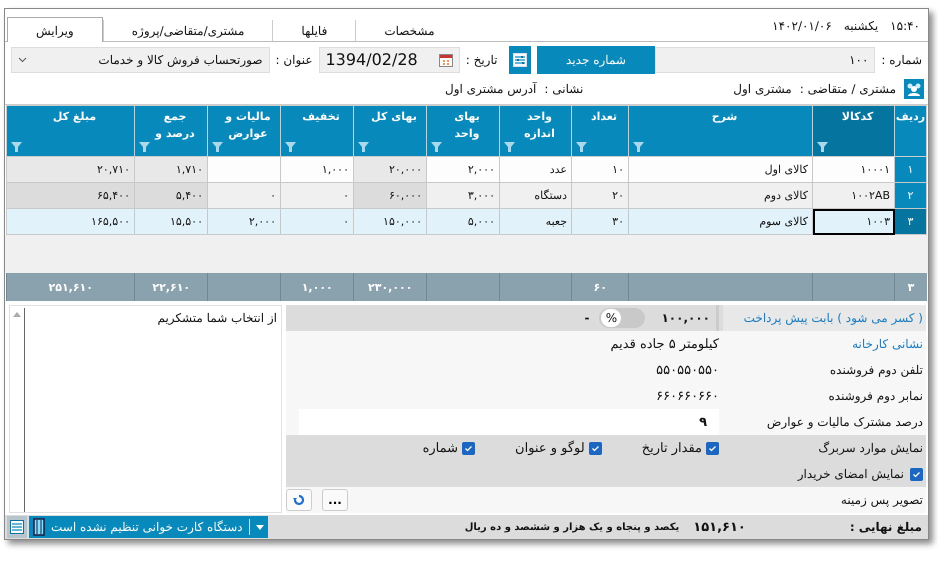 This screenshot has width=938, height=573. I want to click on column-header: مالیات و عوارض, so click(244, 131).